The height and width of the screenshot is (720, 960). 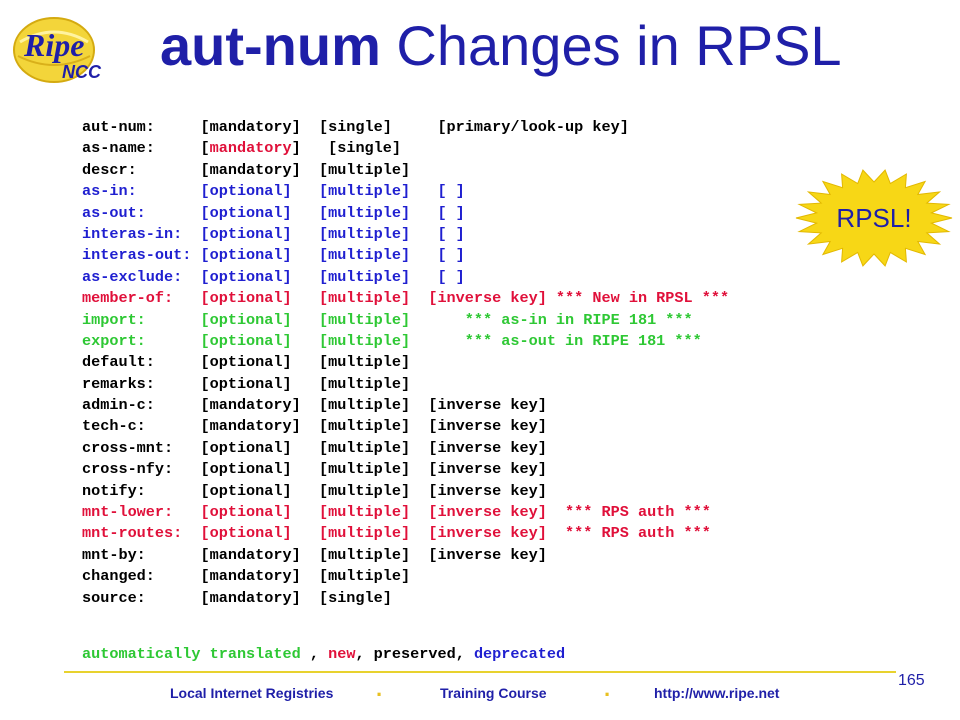 I want to click on title-rest: Changes in RPSL, so click(x=611, y=45).